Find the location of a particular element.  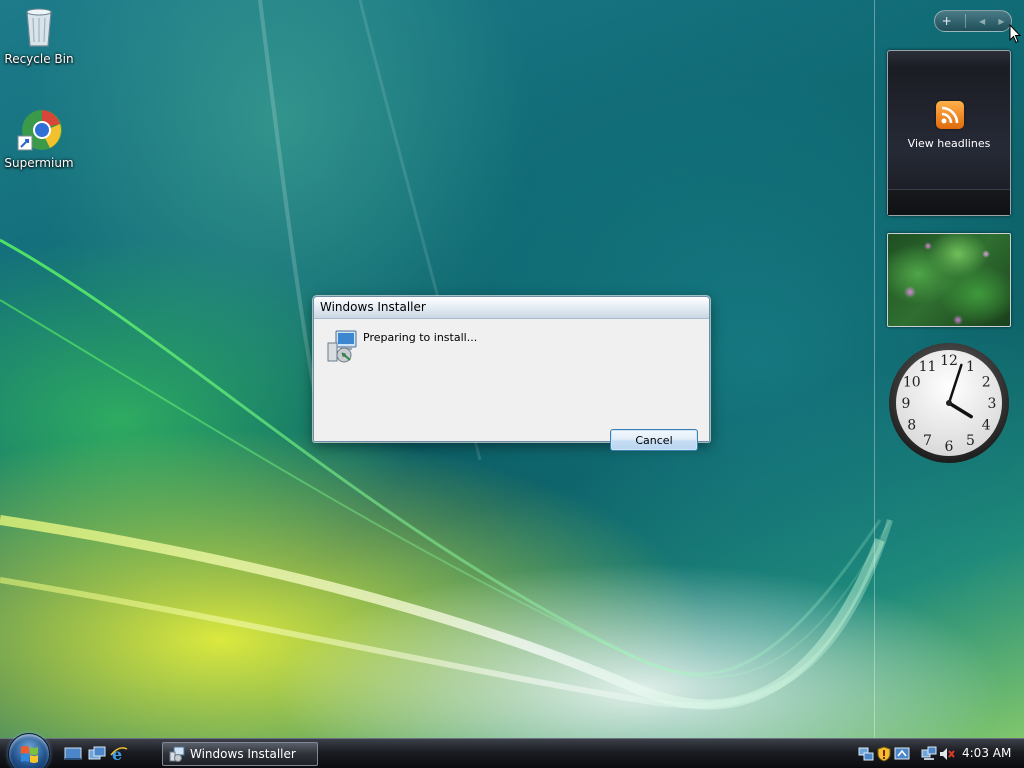

feed-headlines-gadget: View headlines is located at coordinates (949, 133).